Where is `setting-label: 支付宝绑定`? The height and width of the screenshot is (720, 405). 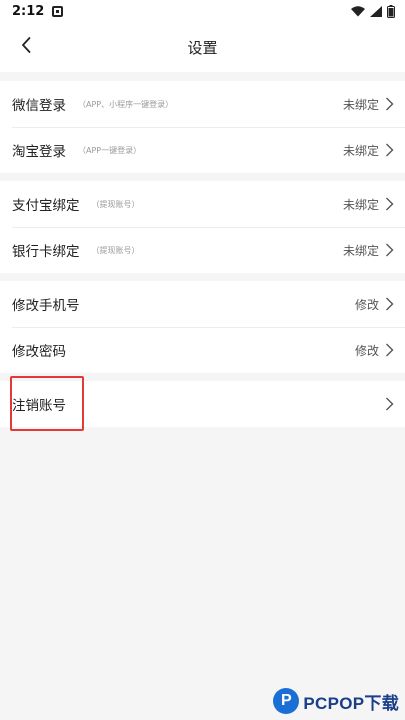
setting-label: 支付宝绑定 is located at coordinates (46, 206).